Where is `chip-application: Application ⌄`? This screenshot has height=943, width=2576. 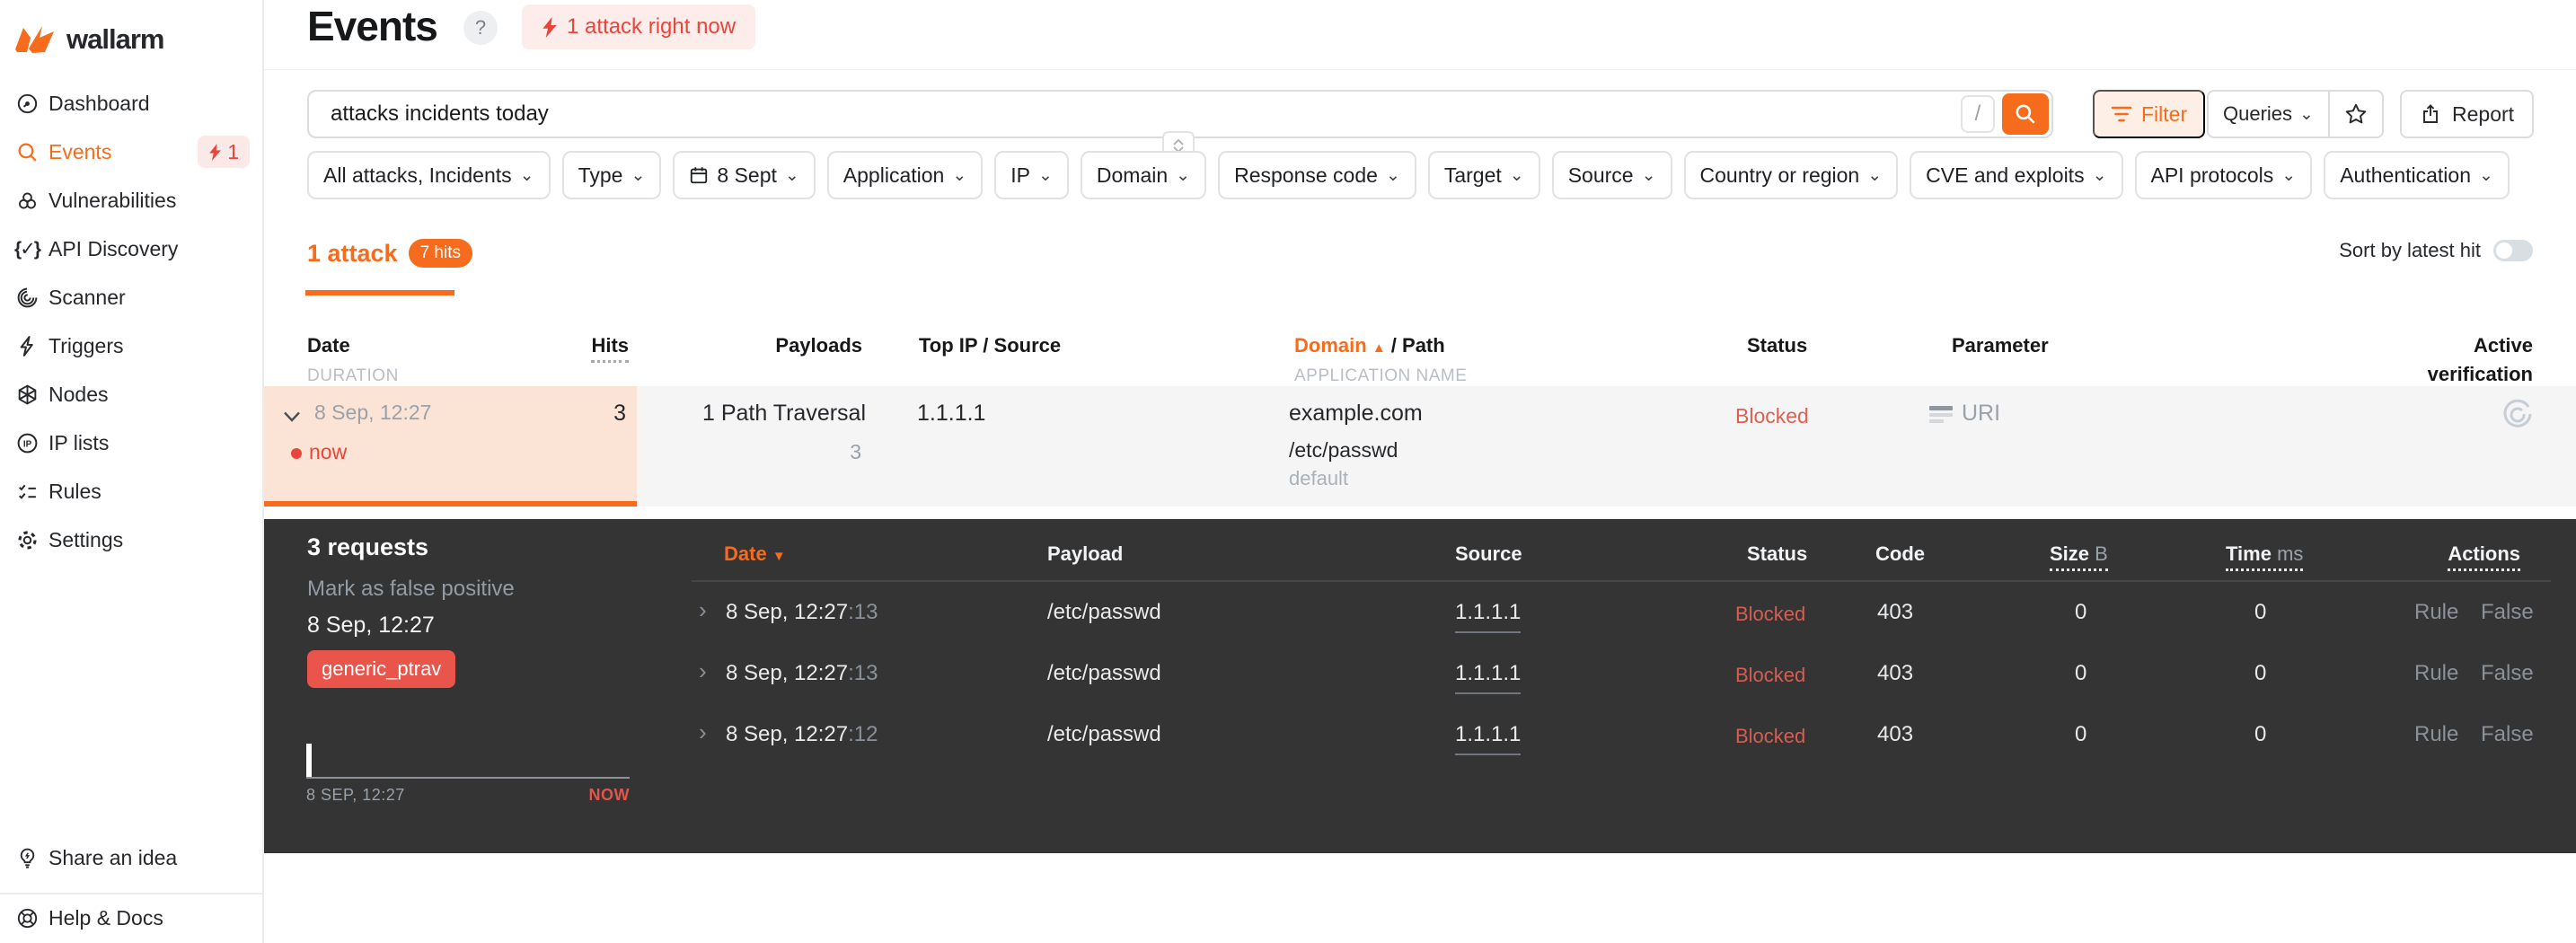 chip-application: Application ⌄ is located at coordinates (905, 175).